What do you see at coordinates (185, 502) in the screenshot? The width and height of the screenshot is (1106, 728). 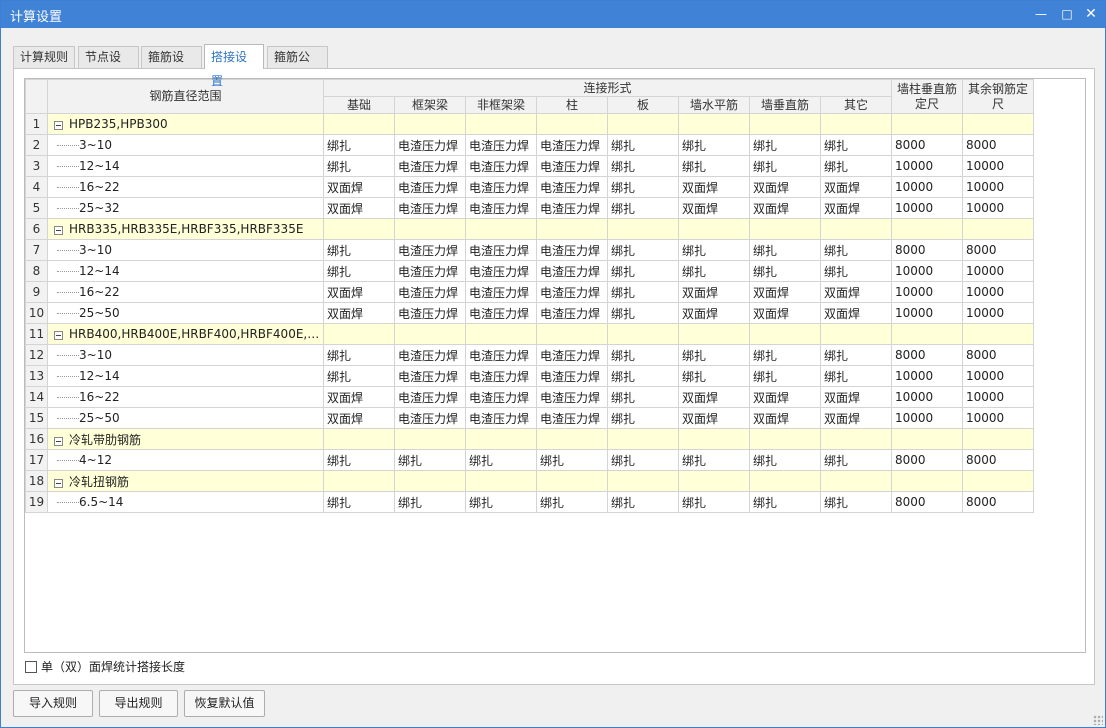 I see `range-cell: 6.5~14` at bounding box center [185, 502].